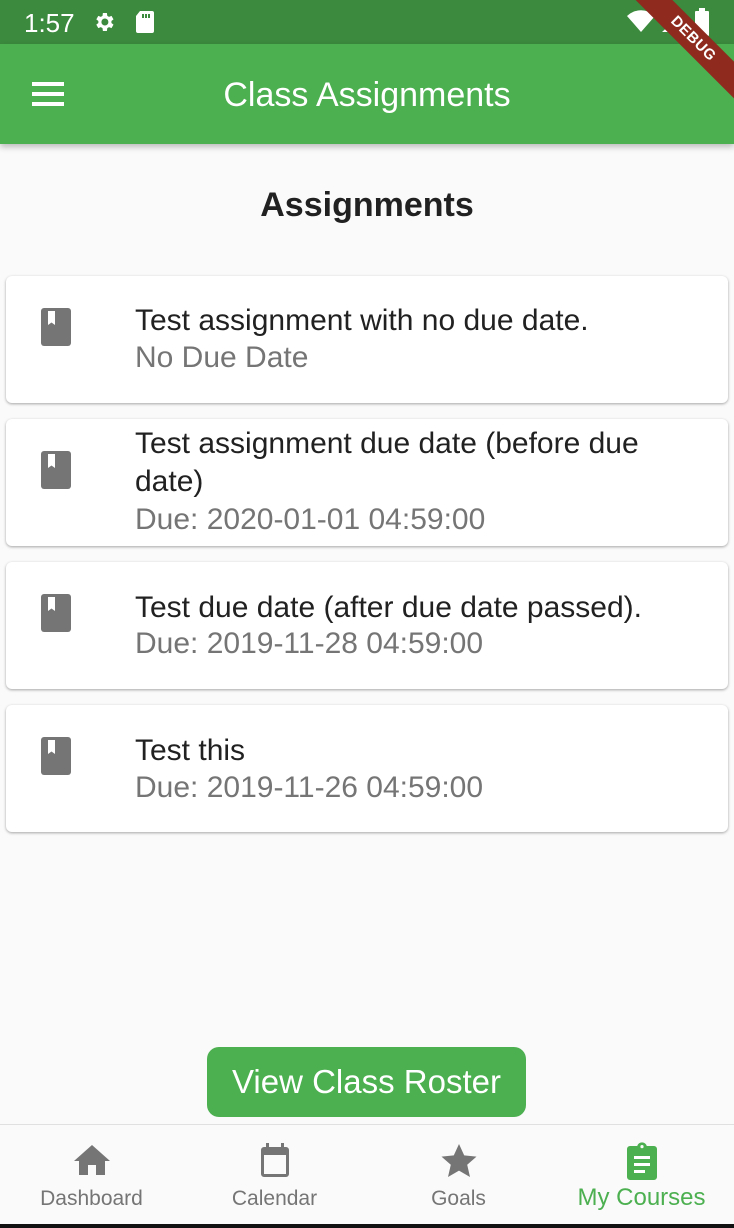  What do you see at coordinates (641, 1197) in the screenshot?
I see `nav-label: My Courses` at bounding box center [641, 1197].